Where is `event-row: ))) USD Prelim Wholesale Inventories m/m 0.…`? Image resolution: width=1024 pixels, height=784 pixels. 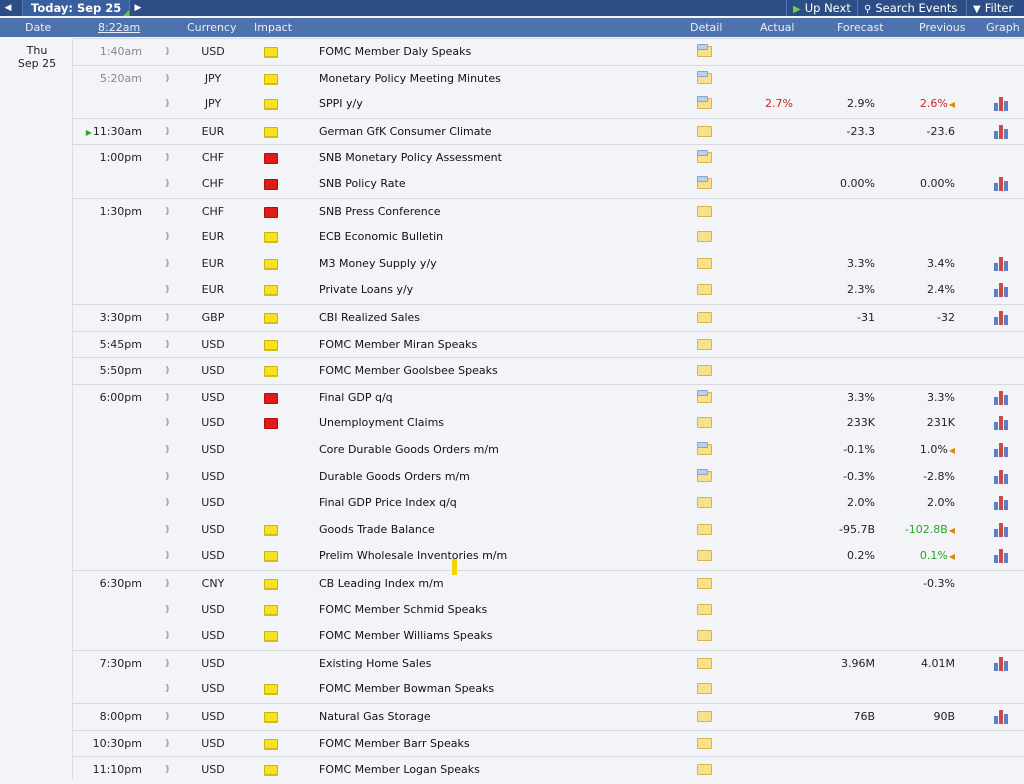 event-row: ))) USD Prelim Wholesale Inventories m/m 0.… is located at coordinates (548, 556).